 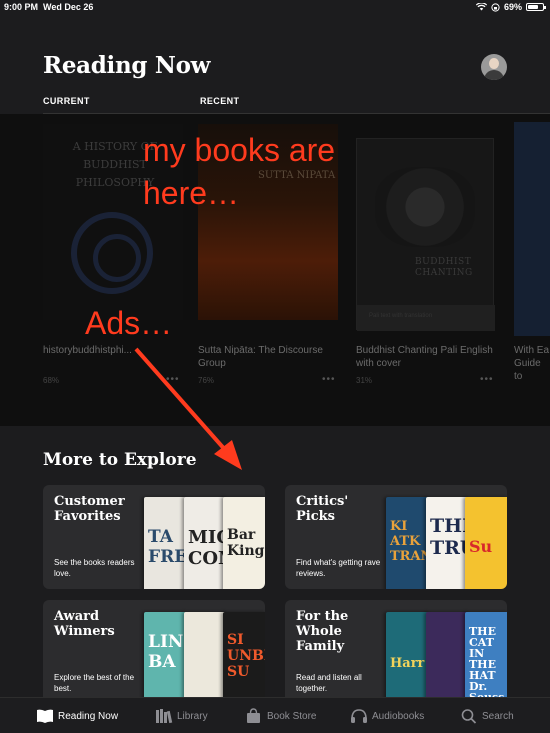 I want to click on book-thumbnail-text: LIN BA, so click(x=166, y=652).